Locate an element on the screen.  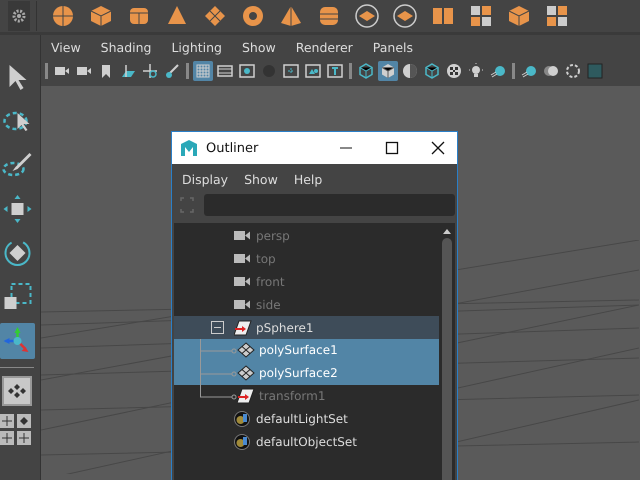
scroll-up-icon is located at coordinates (447, 231).